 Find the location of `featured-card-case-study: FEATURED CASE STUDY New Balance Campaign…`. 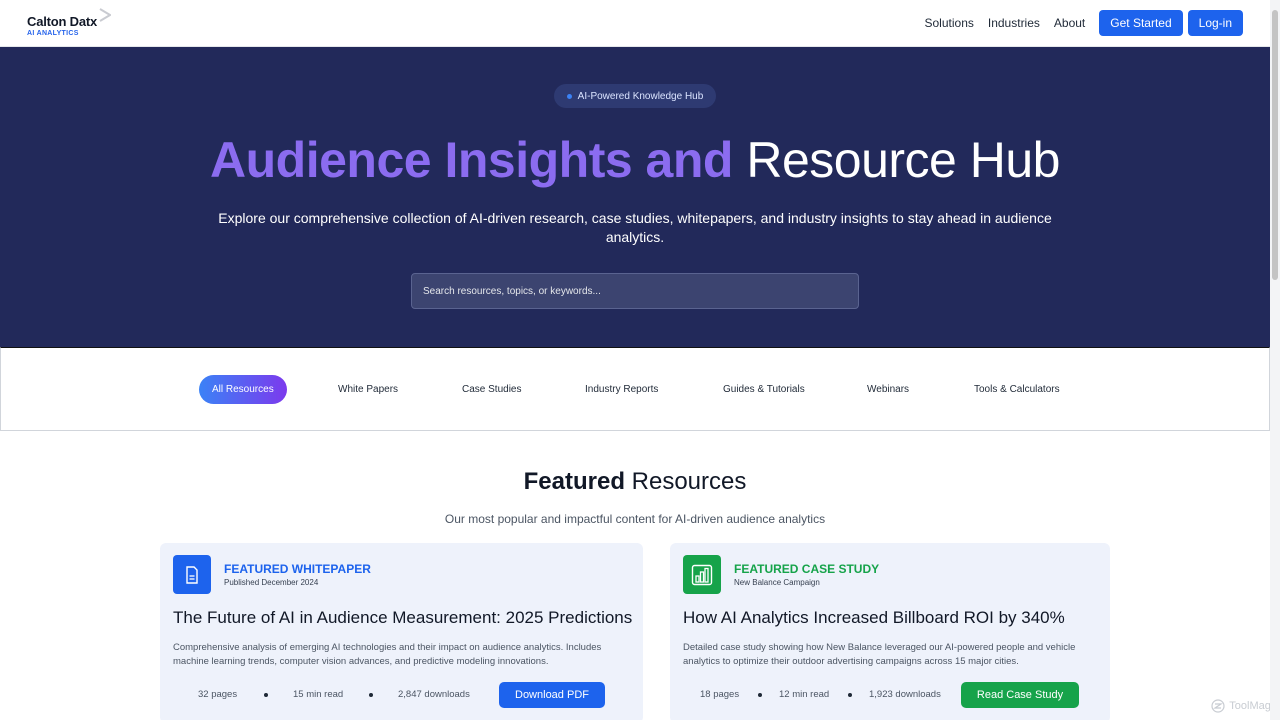

featured-card-case-study: FEATURED CASE STUDY New Balance Campaign… is located at coordinates (890, 631).